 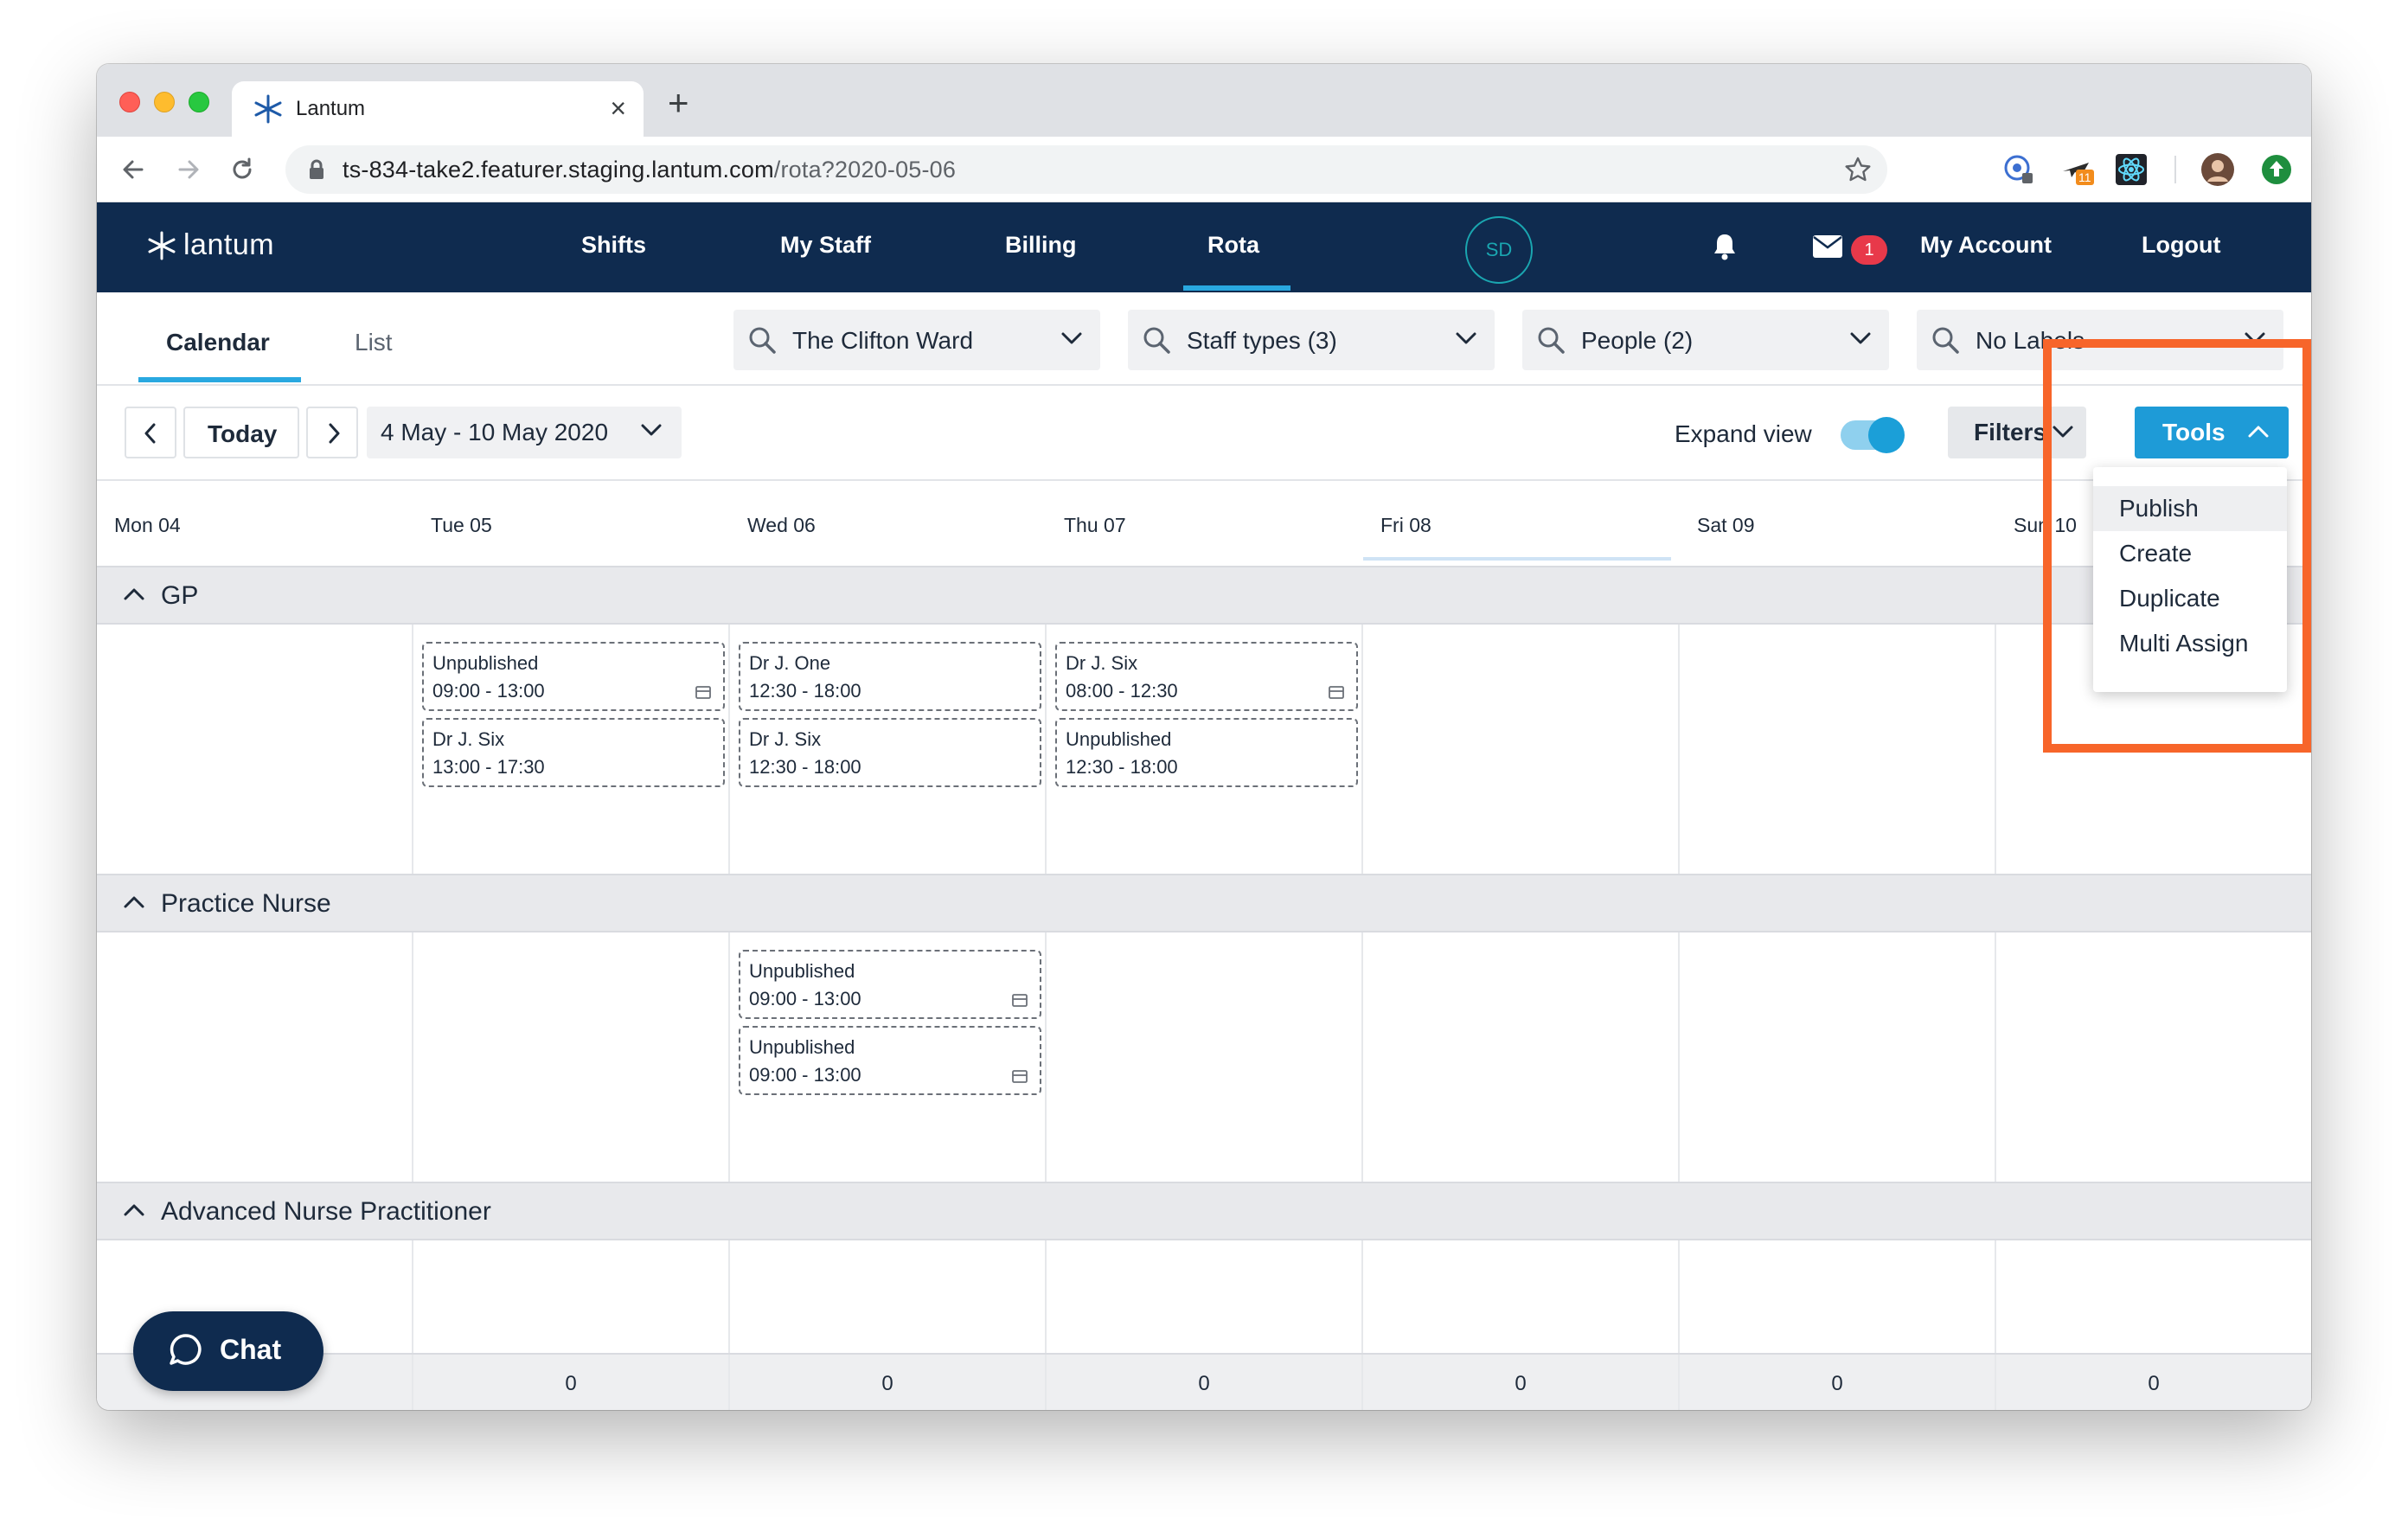 What do you see at coordinates (1233, 246) in the screenshot?
I see `nav-rota: Rota` at bounding box center [1233, 246].